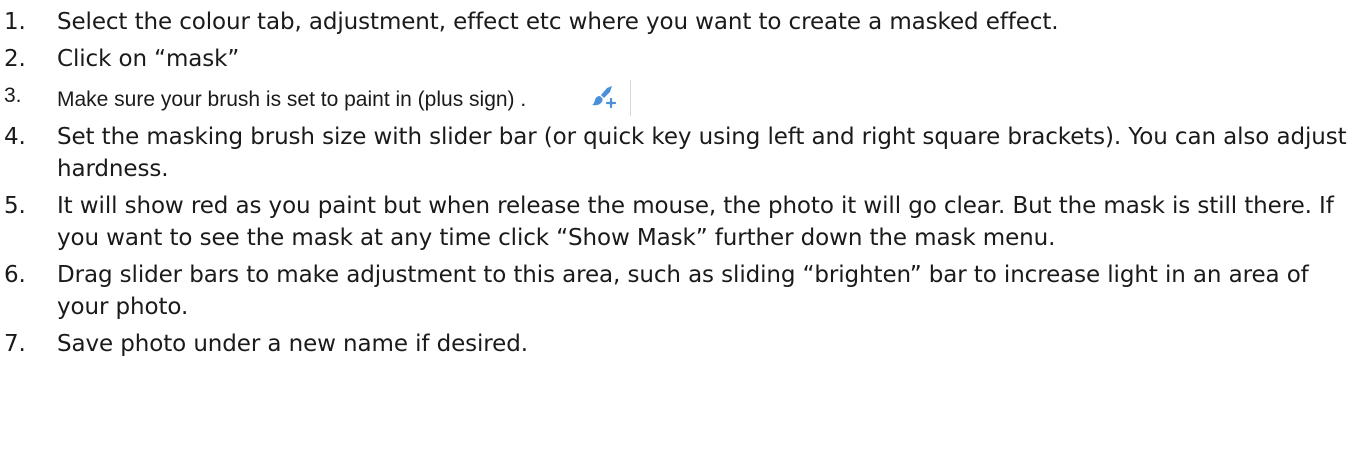  What do you see at coordinates (604, 97) in the screenshot?
I see `brush-plus-icon` at bounding box center [604, 97].